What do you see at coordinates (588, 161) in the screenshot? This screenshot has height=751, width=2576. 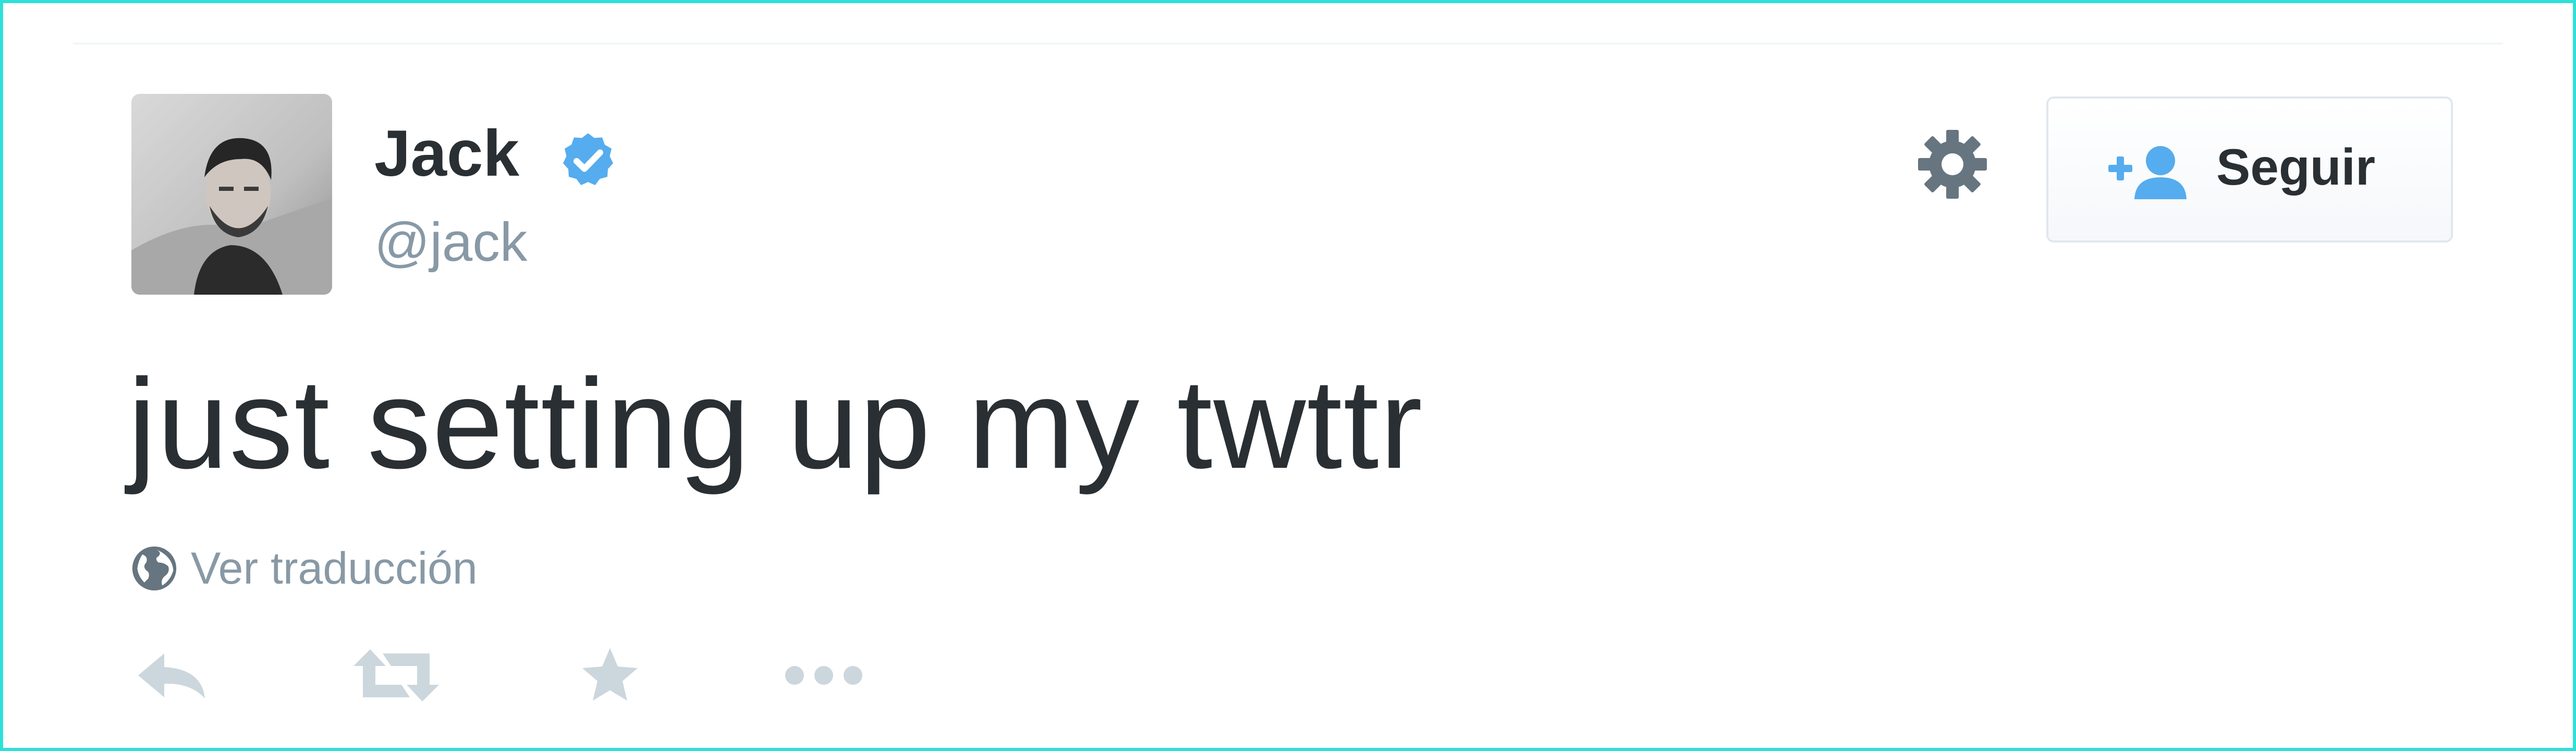 I see `verified-badge-icon` at bounding box center [588, 161].